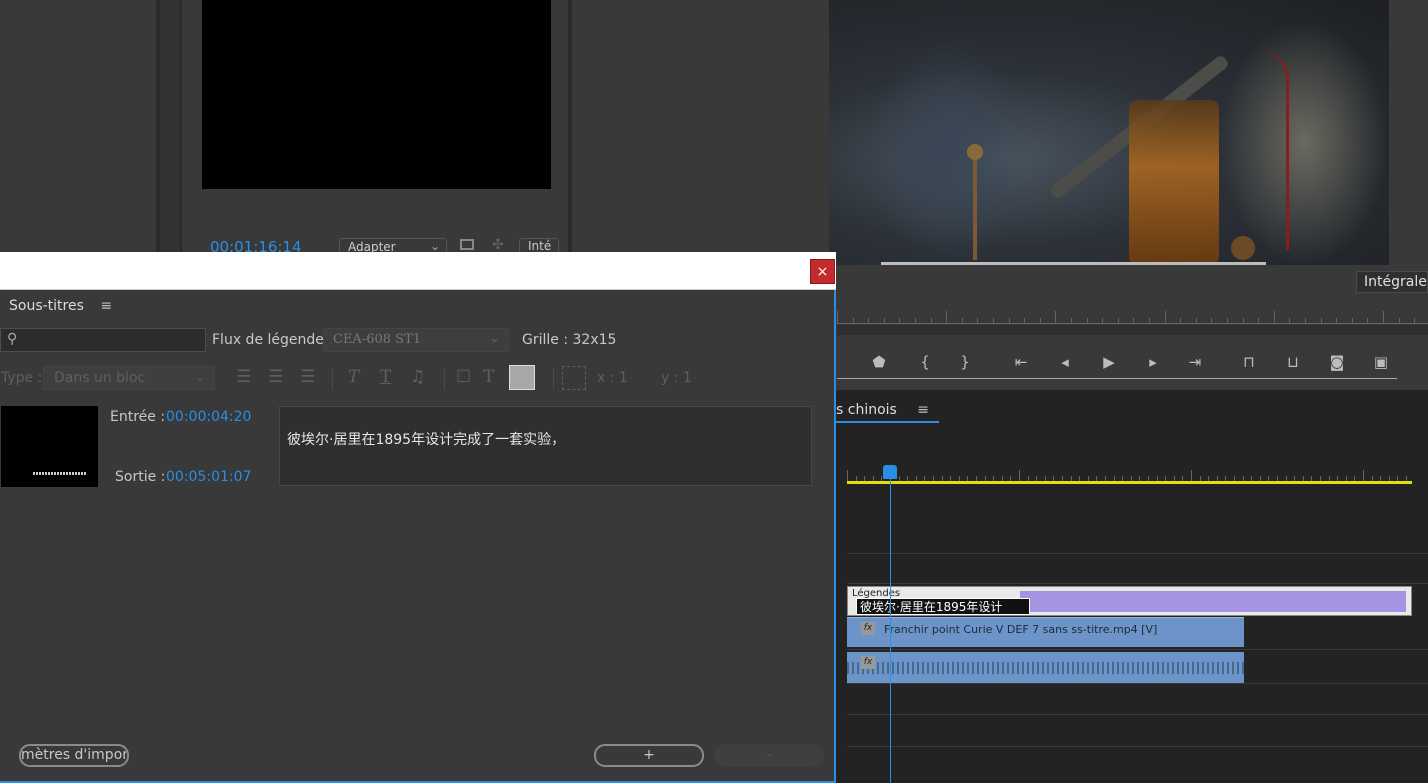  Describe the element at coordinates (1249, 362) in the screenshot. I see `lift-icon: ⊓` at that location.